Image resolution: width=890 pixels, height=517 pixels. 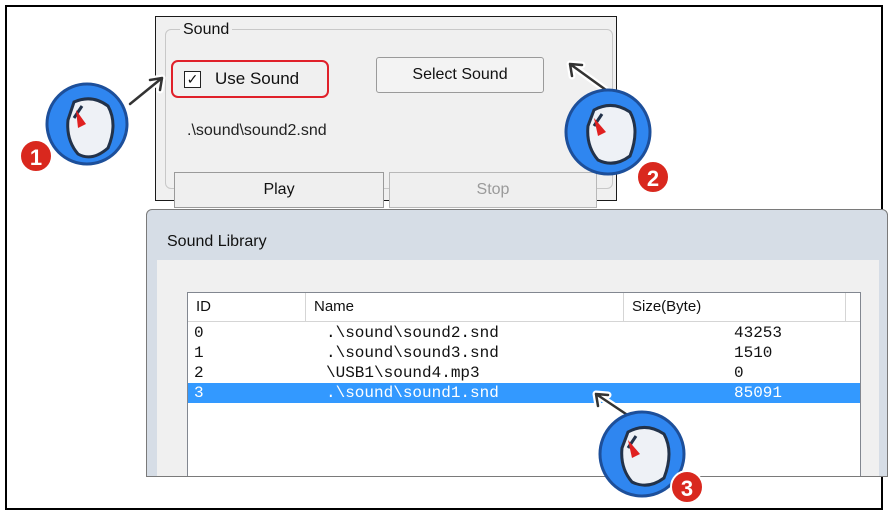 I want to click on select-sound-button: Select Sound, so click(x=460, y=75).